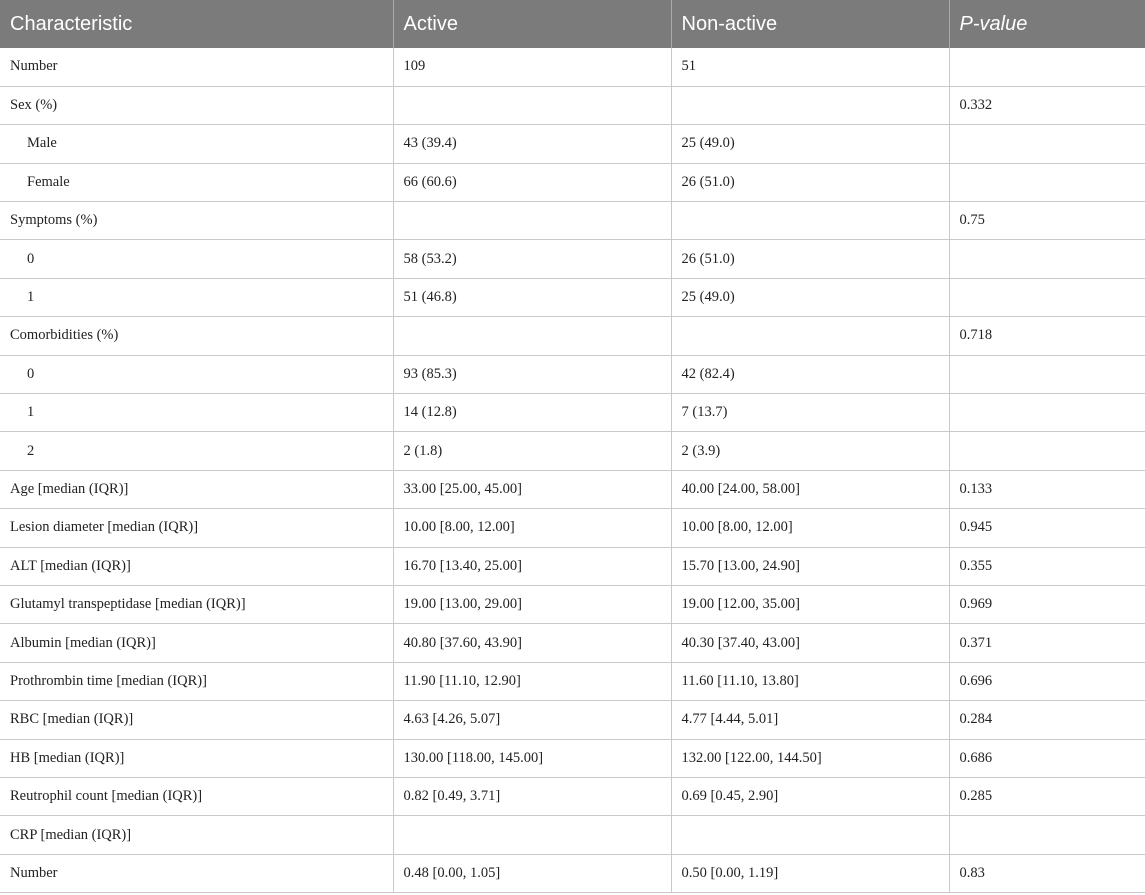 The height and width of the screenshot is (895, 1145). I want to click on active-cell: 11.90 [11.10, 12.90], so click(532, 681).